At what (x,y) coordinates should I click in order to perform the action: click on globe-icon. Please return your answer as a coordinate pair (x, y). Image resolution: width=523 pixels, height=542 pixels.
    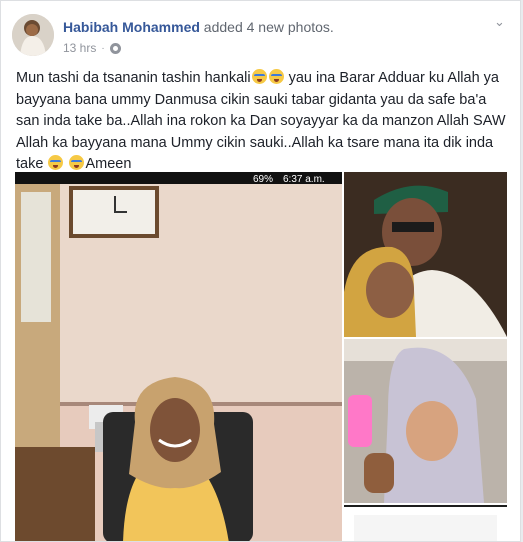
    Looking at the image, I should click on (115, 48).